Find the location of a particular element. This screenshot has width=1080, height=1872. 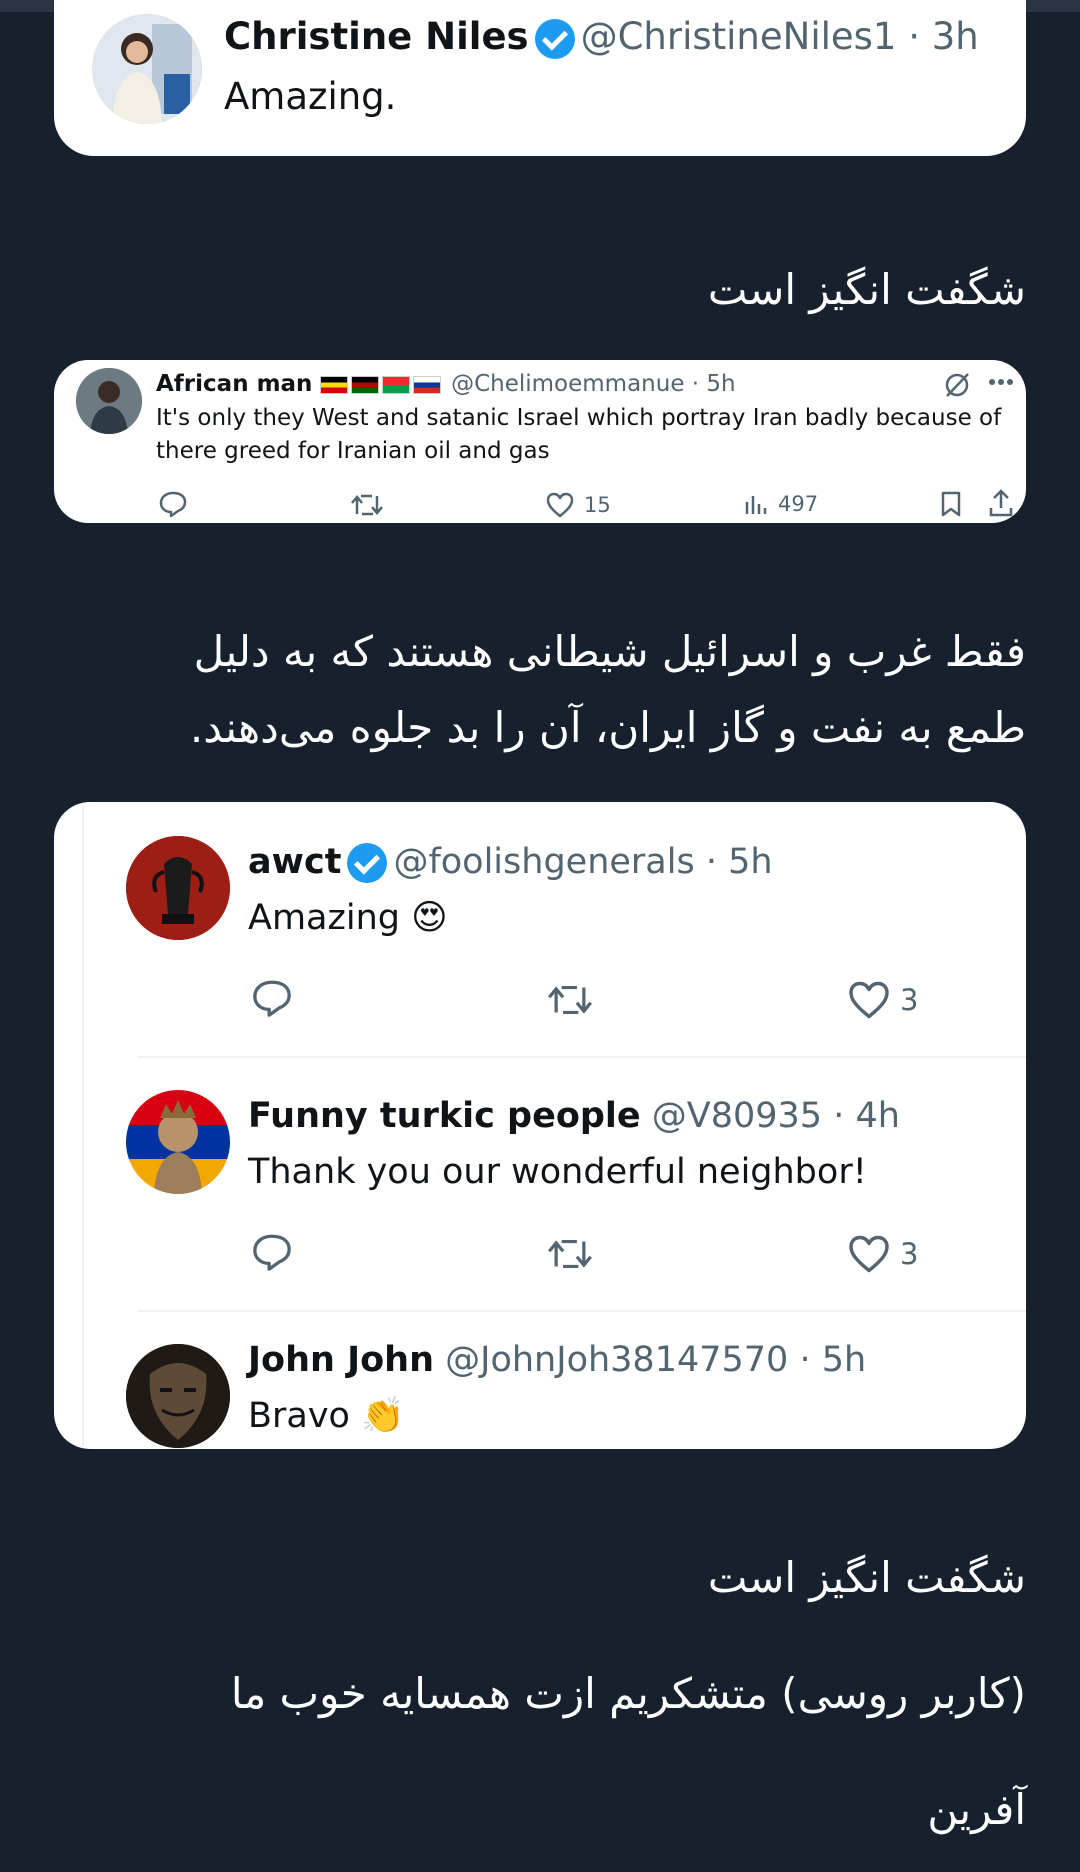

share-icon is located at coordinates (1001, 503).